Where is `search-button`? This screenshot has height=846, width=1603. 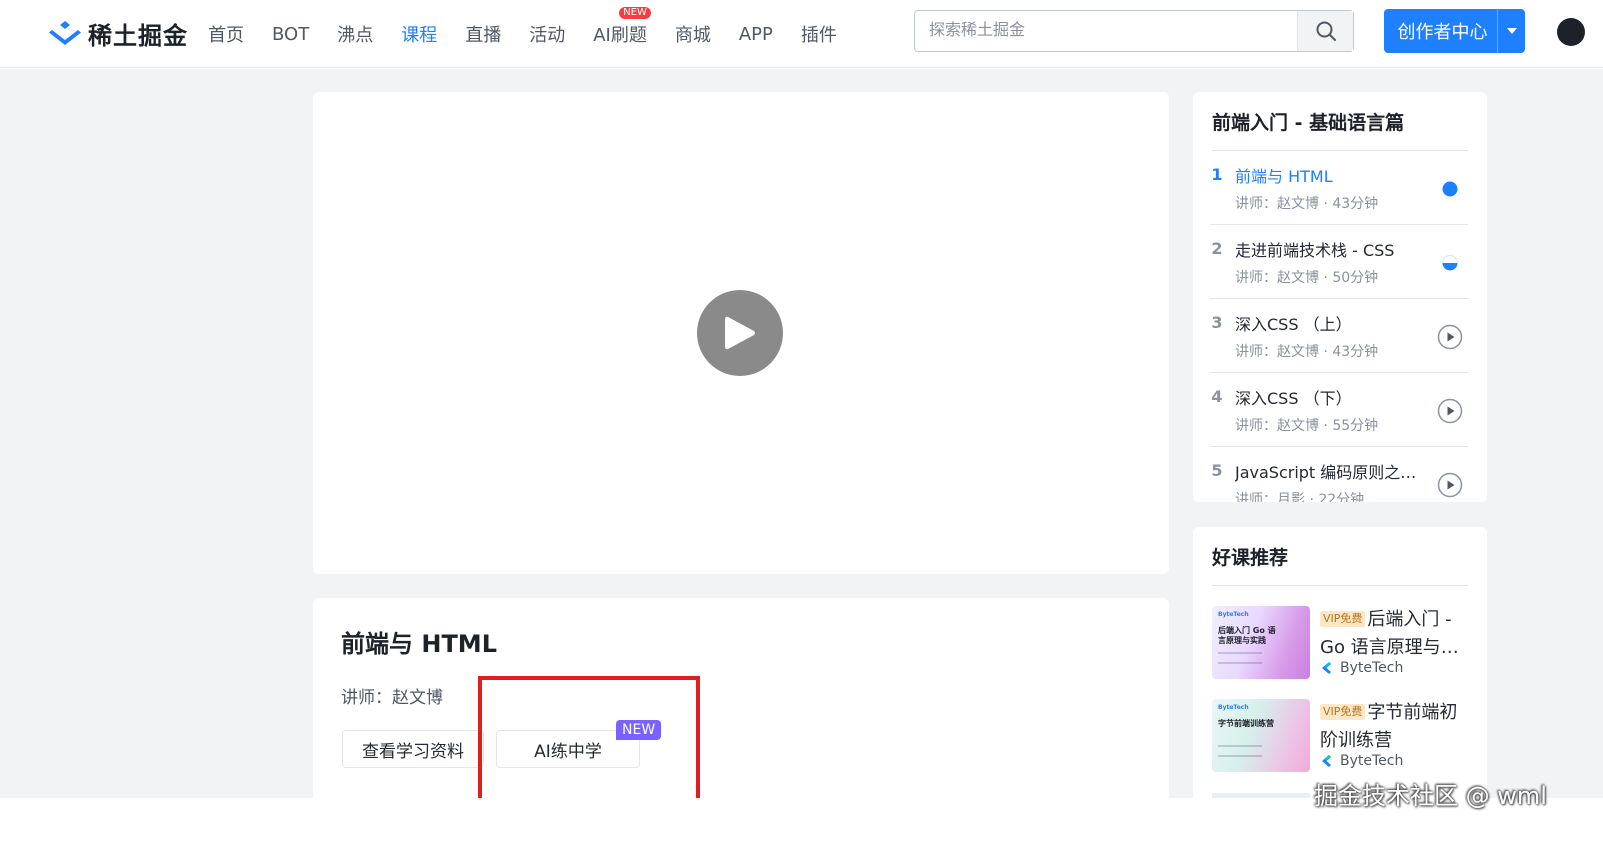
search-button is located at coordinates (1325, 31).